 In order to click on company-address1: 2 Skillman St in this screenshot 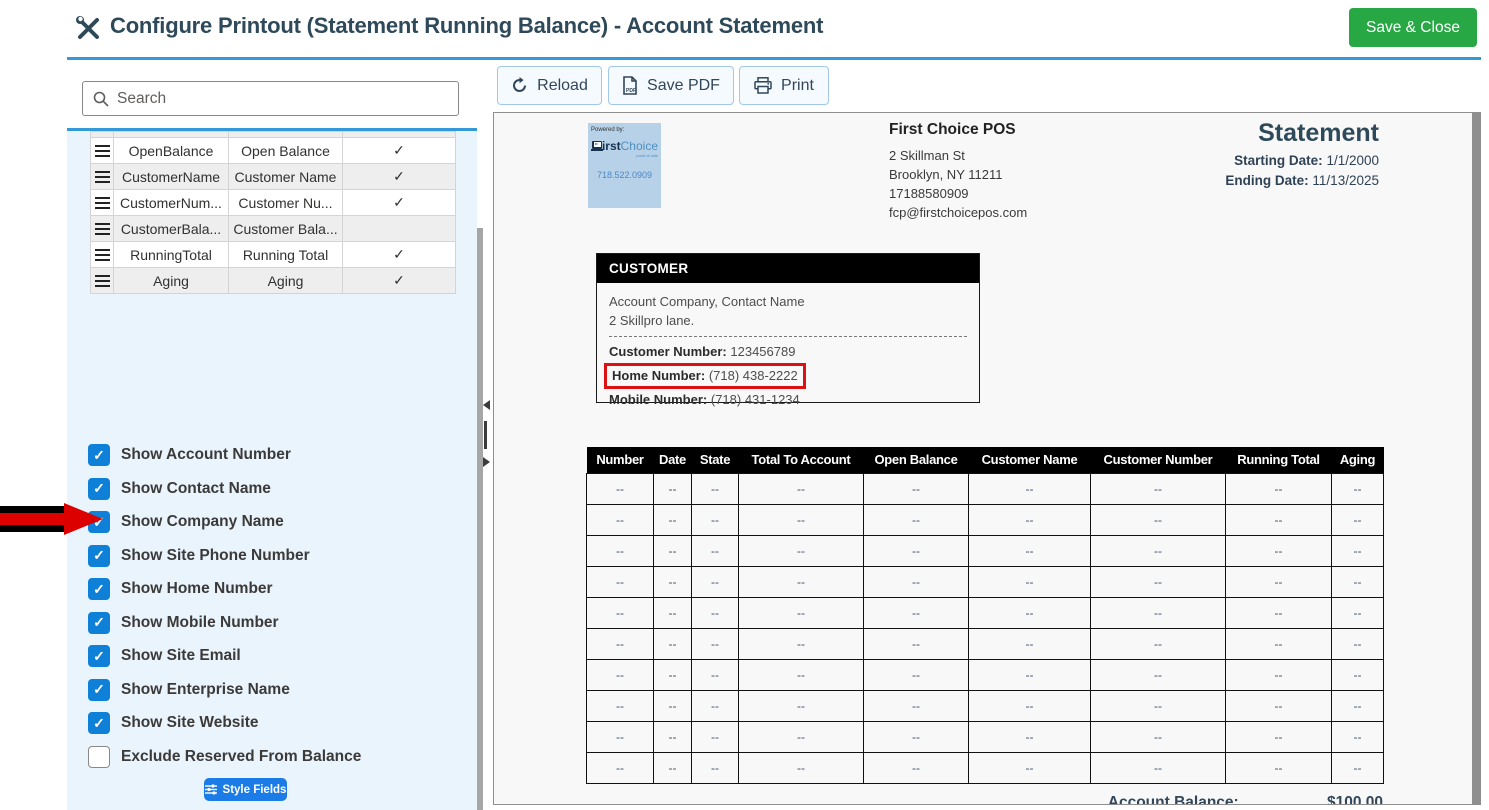, I will do `click(927, 155)`.